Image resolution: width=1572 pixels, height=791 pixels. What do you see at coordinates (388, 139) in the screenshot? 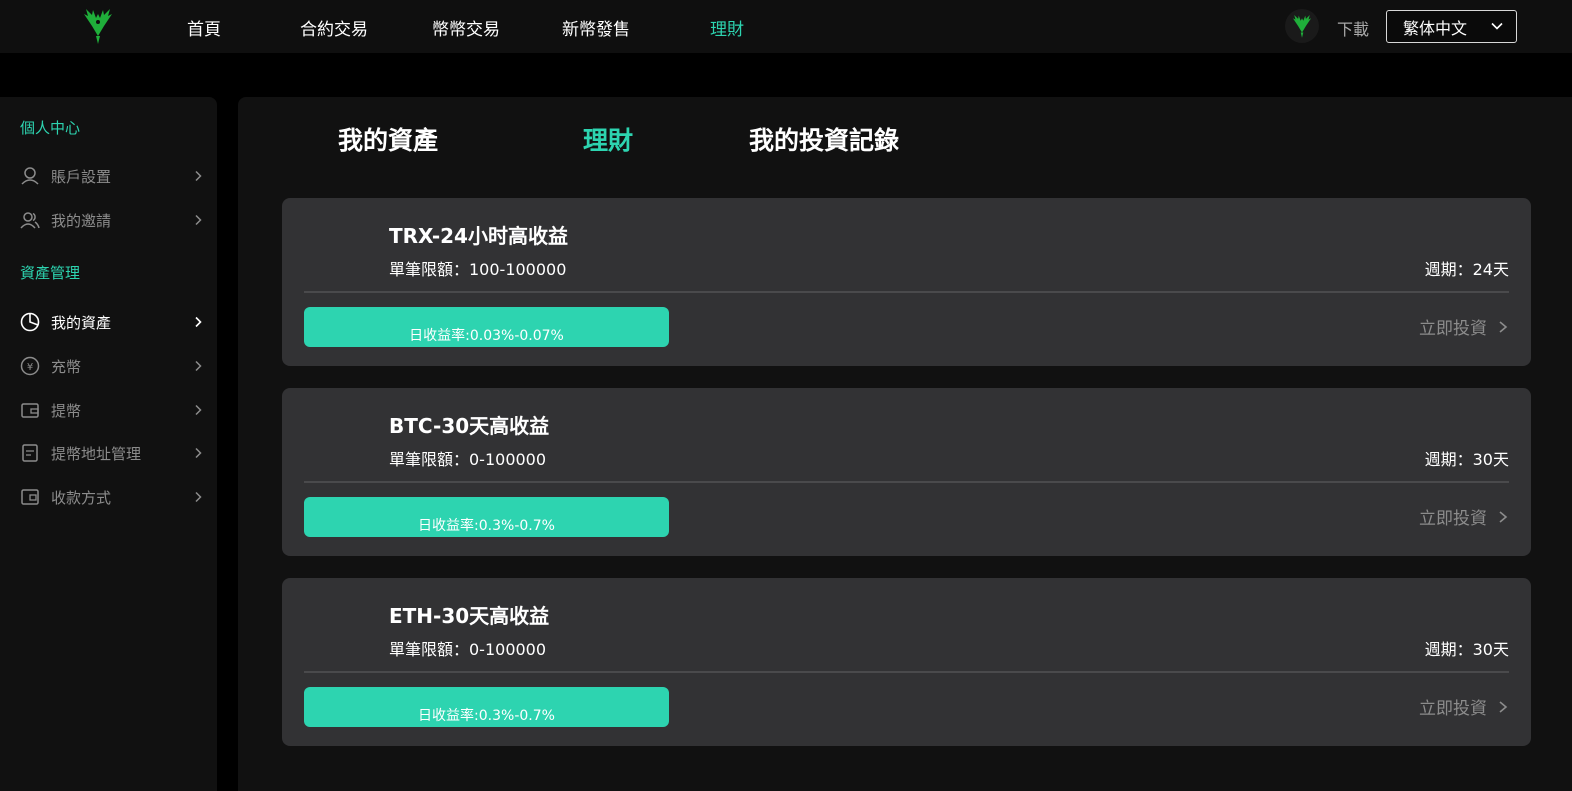
I see `tab-my-assets: 我的資產` at bounding box center [388, 139].